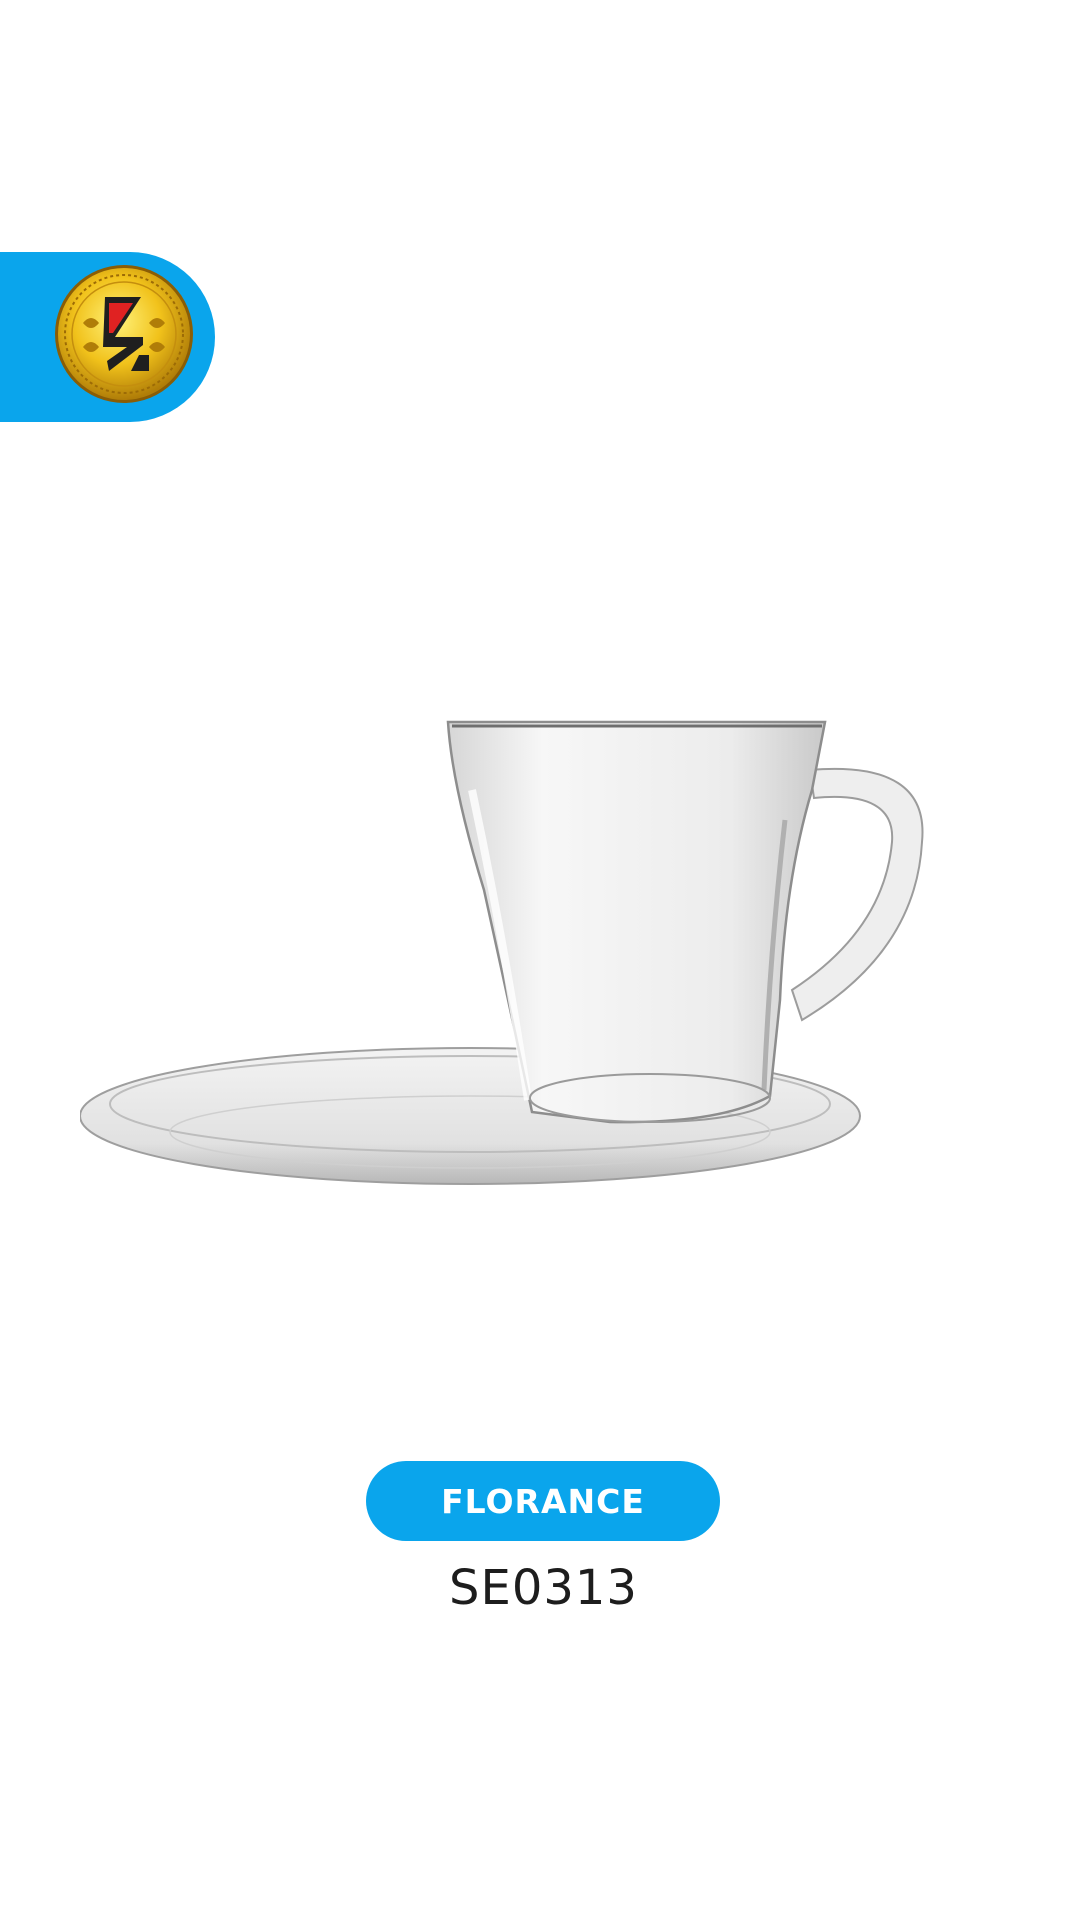  I want to click on gold-brand-medallion-icon, so click(124, 334).